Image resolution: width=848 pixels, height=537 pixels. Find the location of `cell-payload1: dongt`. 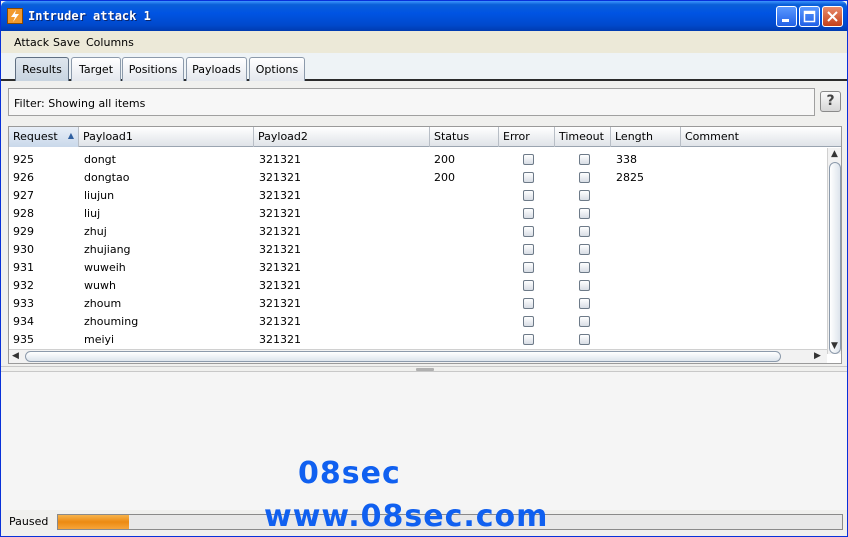

cell-payload1: dongt is located at coordinates (100, 159).